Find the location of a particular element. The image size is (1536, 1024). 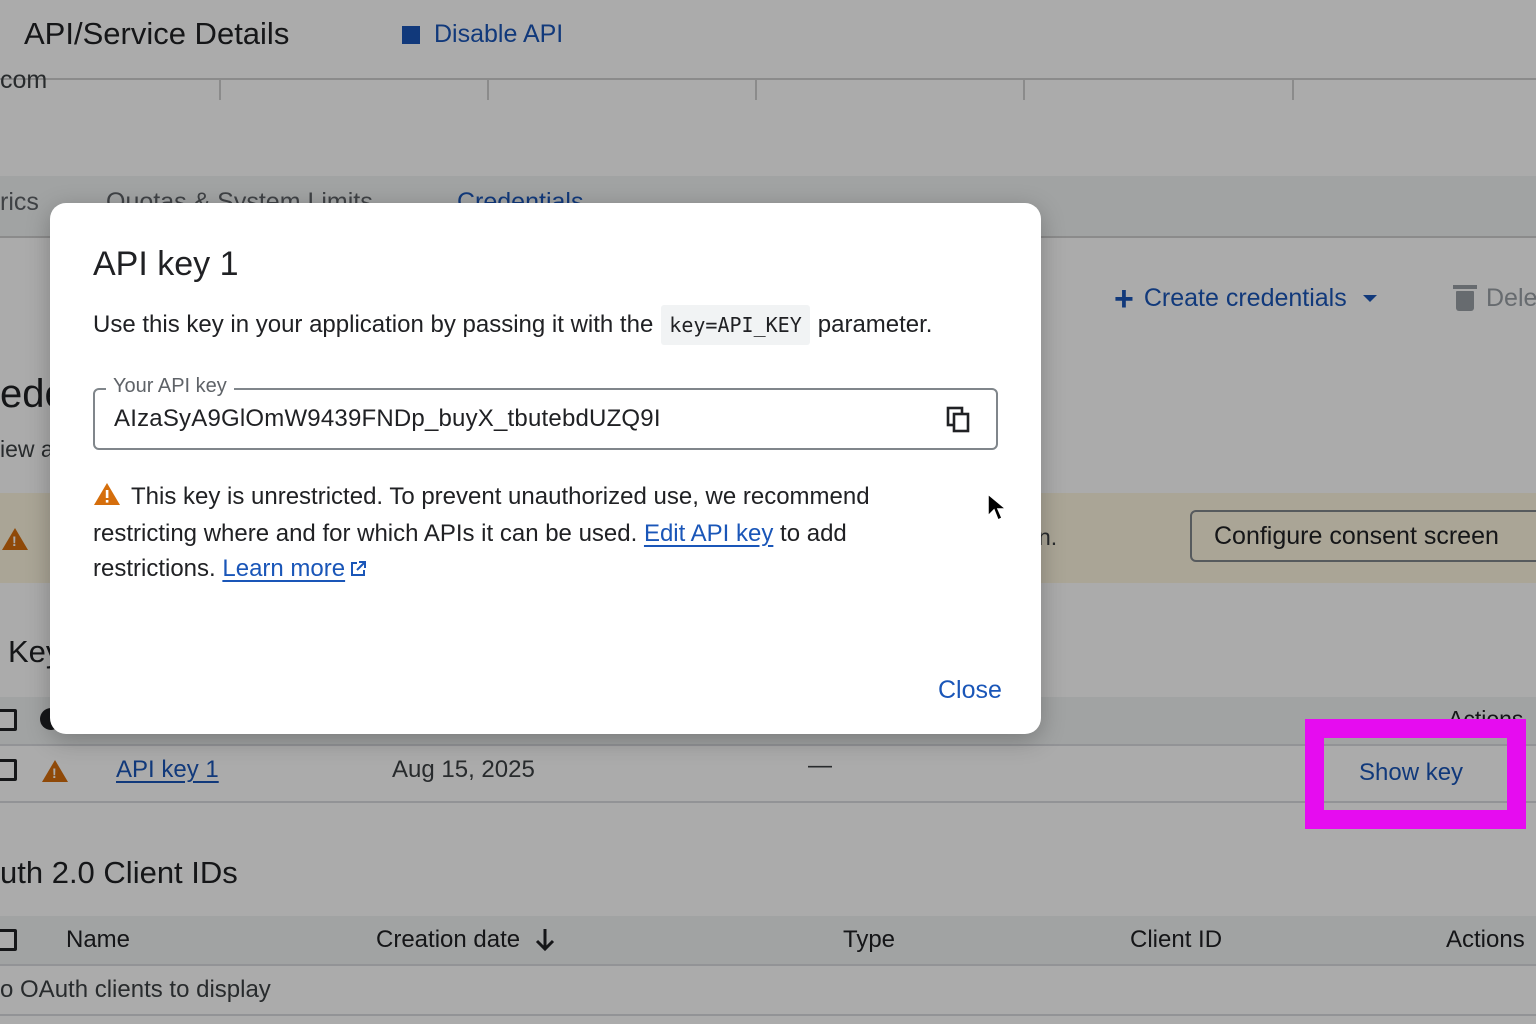

api-key-field-label: Your API key is located at coordinates (170, 386).